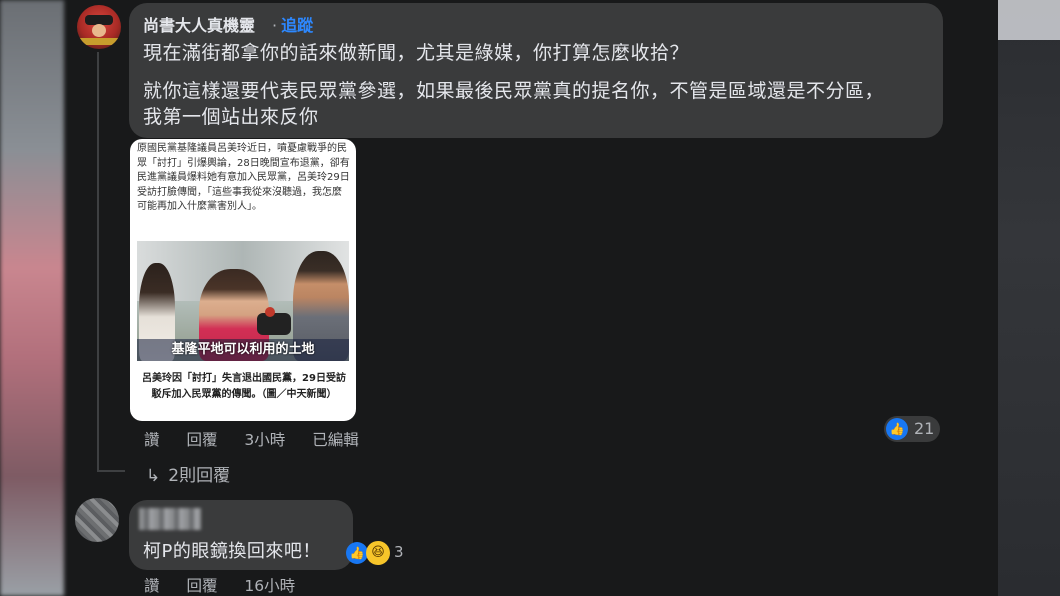 The height and width of the screenshot is (596, 1060). What do you see at coordinates (416, 53) in the screenshot?
I see `comment-text-line: 現在滿街都拿你的話來做新聞，尤其是綠媒，你打算怎麼收拾？` at bounding box center [416, 53].